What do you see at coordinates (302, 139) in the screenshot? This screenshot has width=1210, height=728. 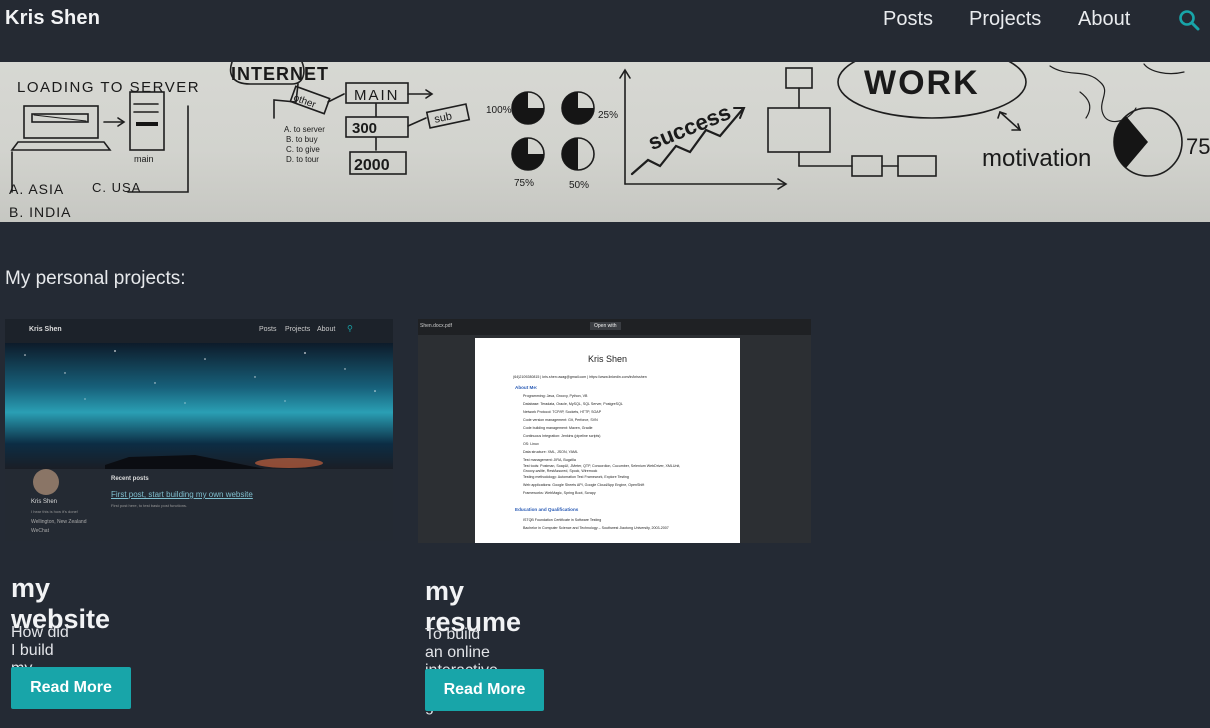 I see `svg-text: B. to buy` at bounding box center [302, 139].